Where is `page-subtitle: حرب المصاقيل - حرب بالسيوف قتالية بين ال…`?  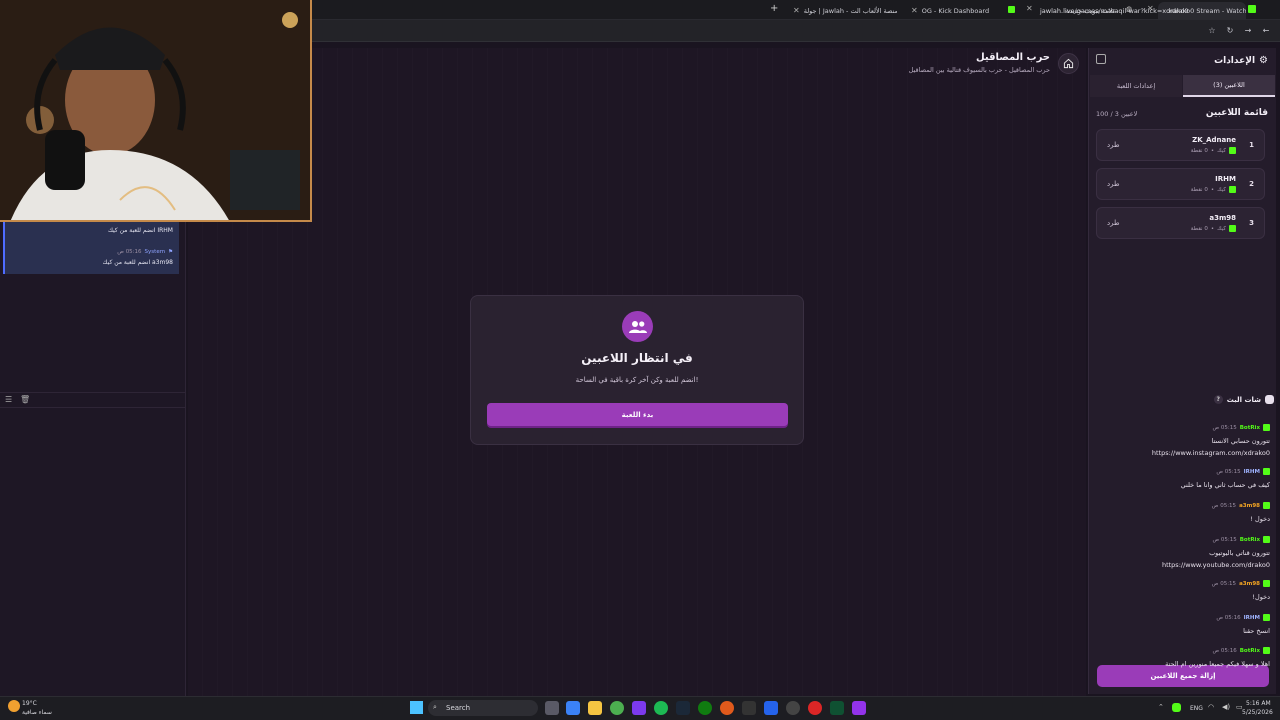
page-subtitle: حرب المصاقيل - حرب بالسيوف قتالية بين ال… is located at coordinates (979, 70).